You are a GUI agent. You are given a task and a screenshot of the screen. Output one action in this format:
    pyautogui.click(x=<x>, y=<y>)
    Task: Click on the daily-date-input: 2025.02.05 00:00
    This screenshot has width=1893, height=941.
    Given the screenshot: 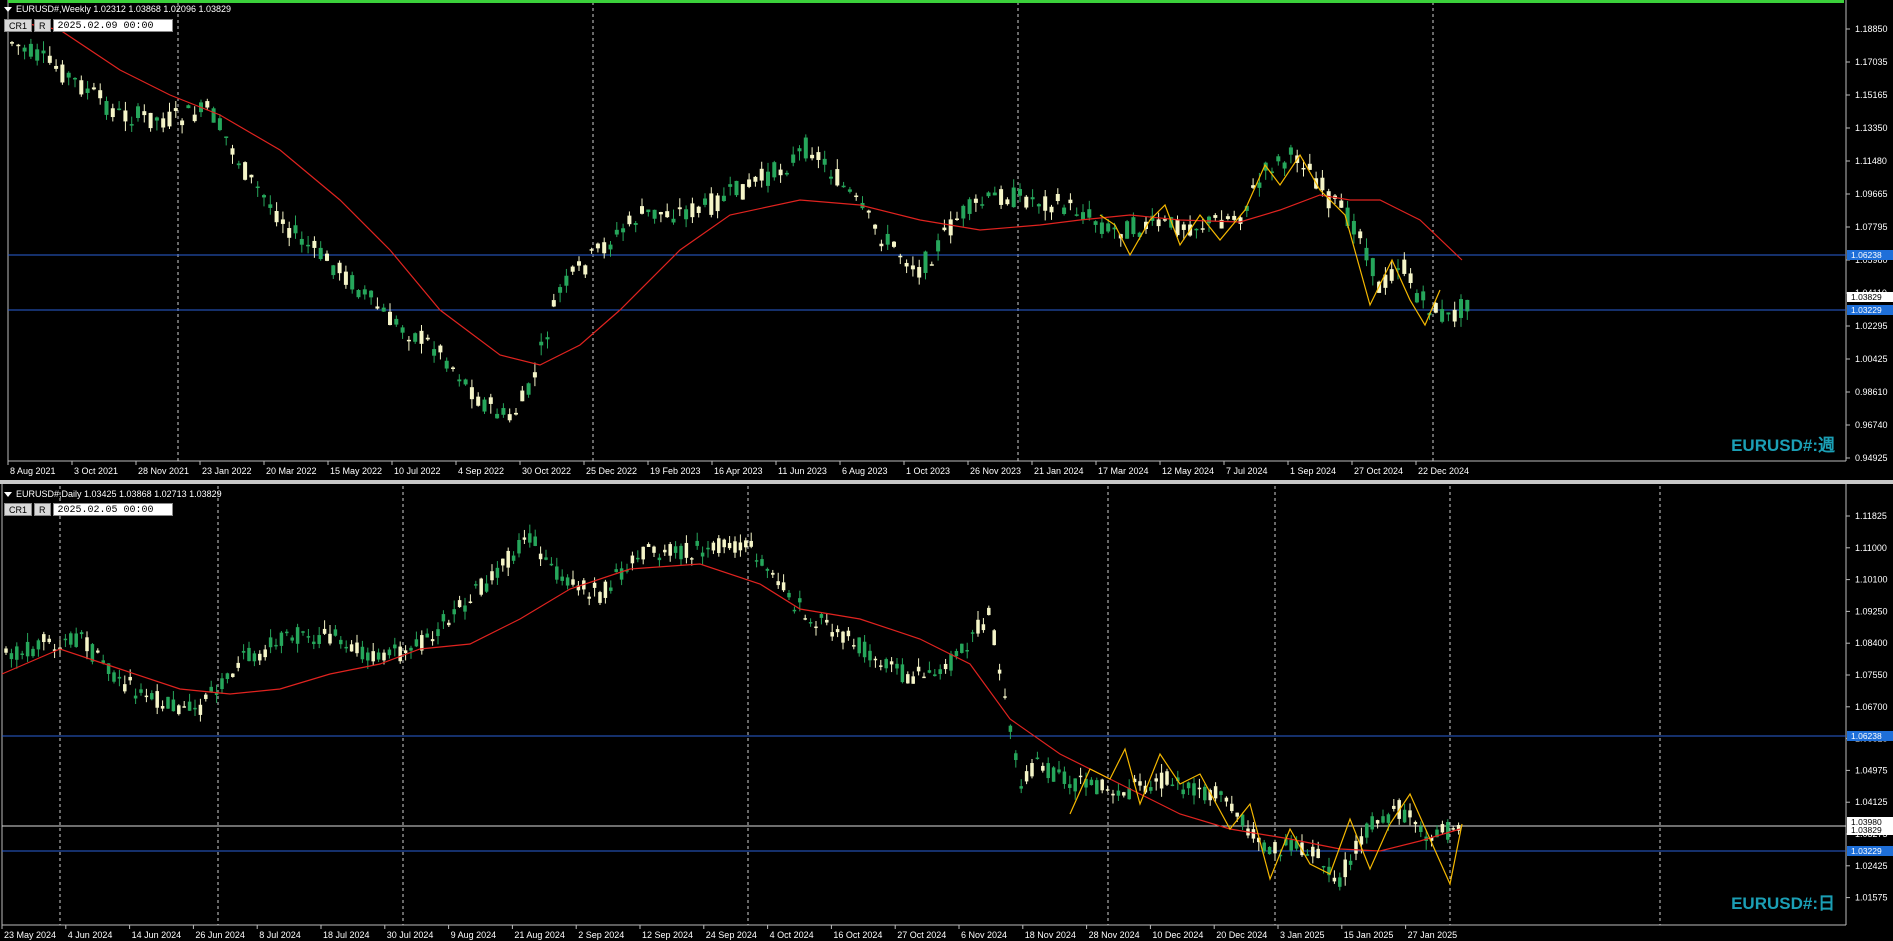 What is the action you would take?
    pyautogui.click(x=112, y=509)
    